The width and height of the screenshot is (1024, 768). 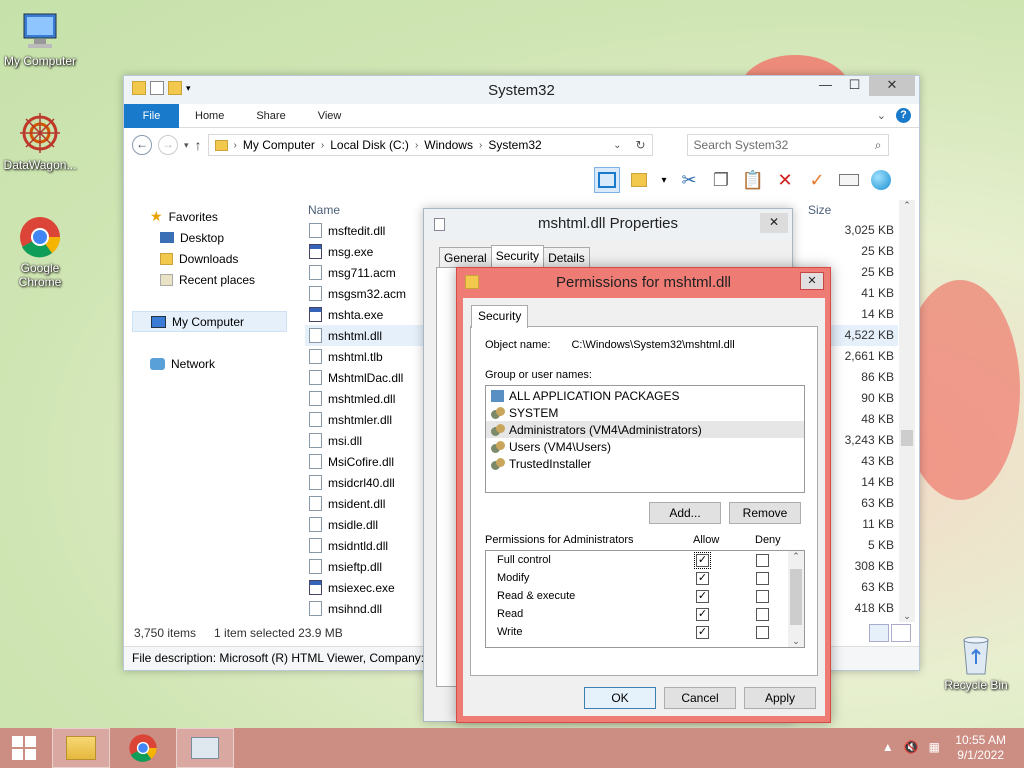 I want to click on desktop-icon-my-computer: My Computer, so click(x=40, y=39).